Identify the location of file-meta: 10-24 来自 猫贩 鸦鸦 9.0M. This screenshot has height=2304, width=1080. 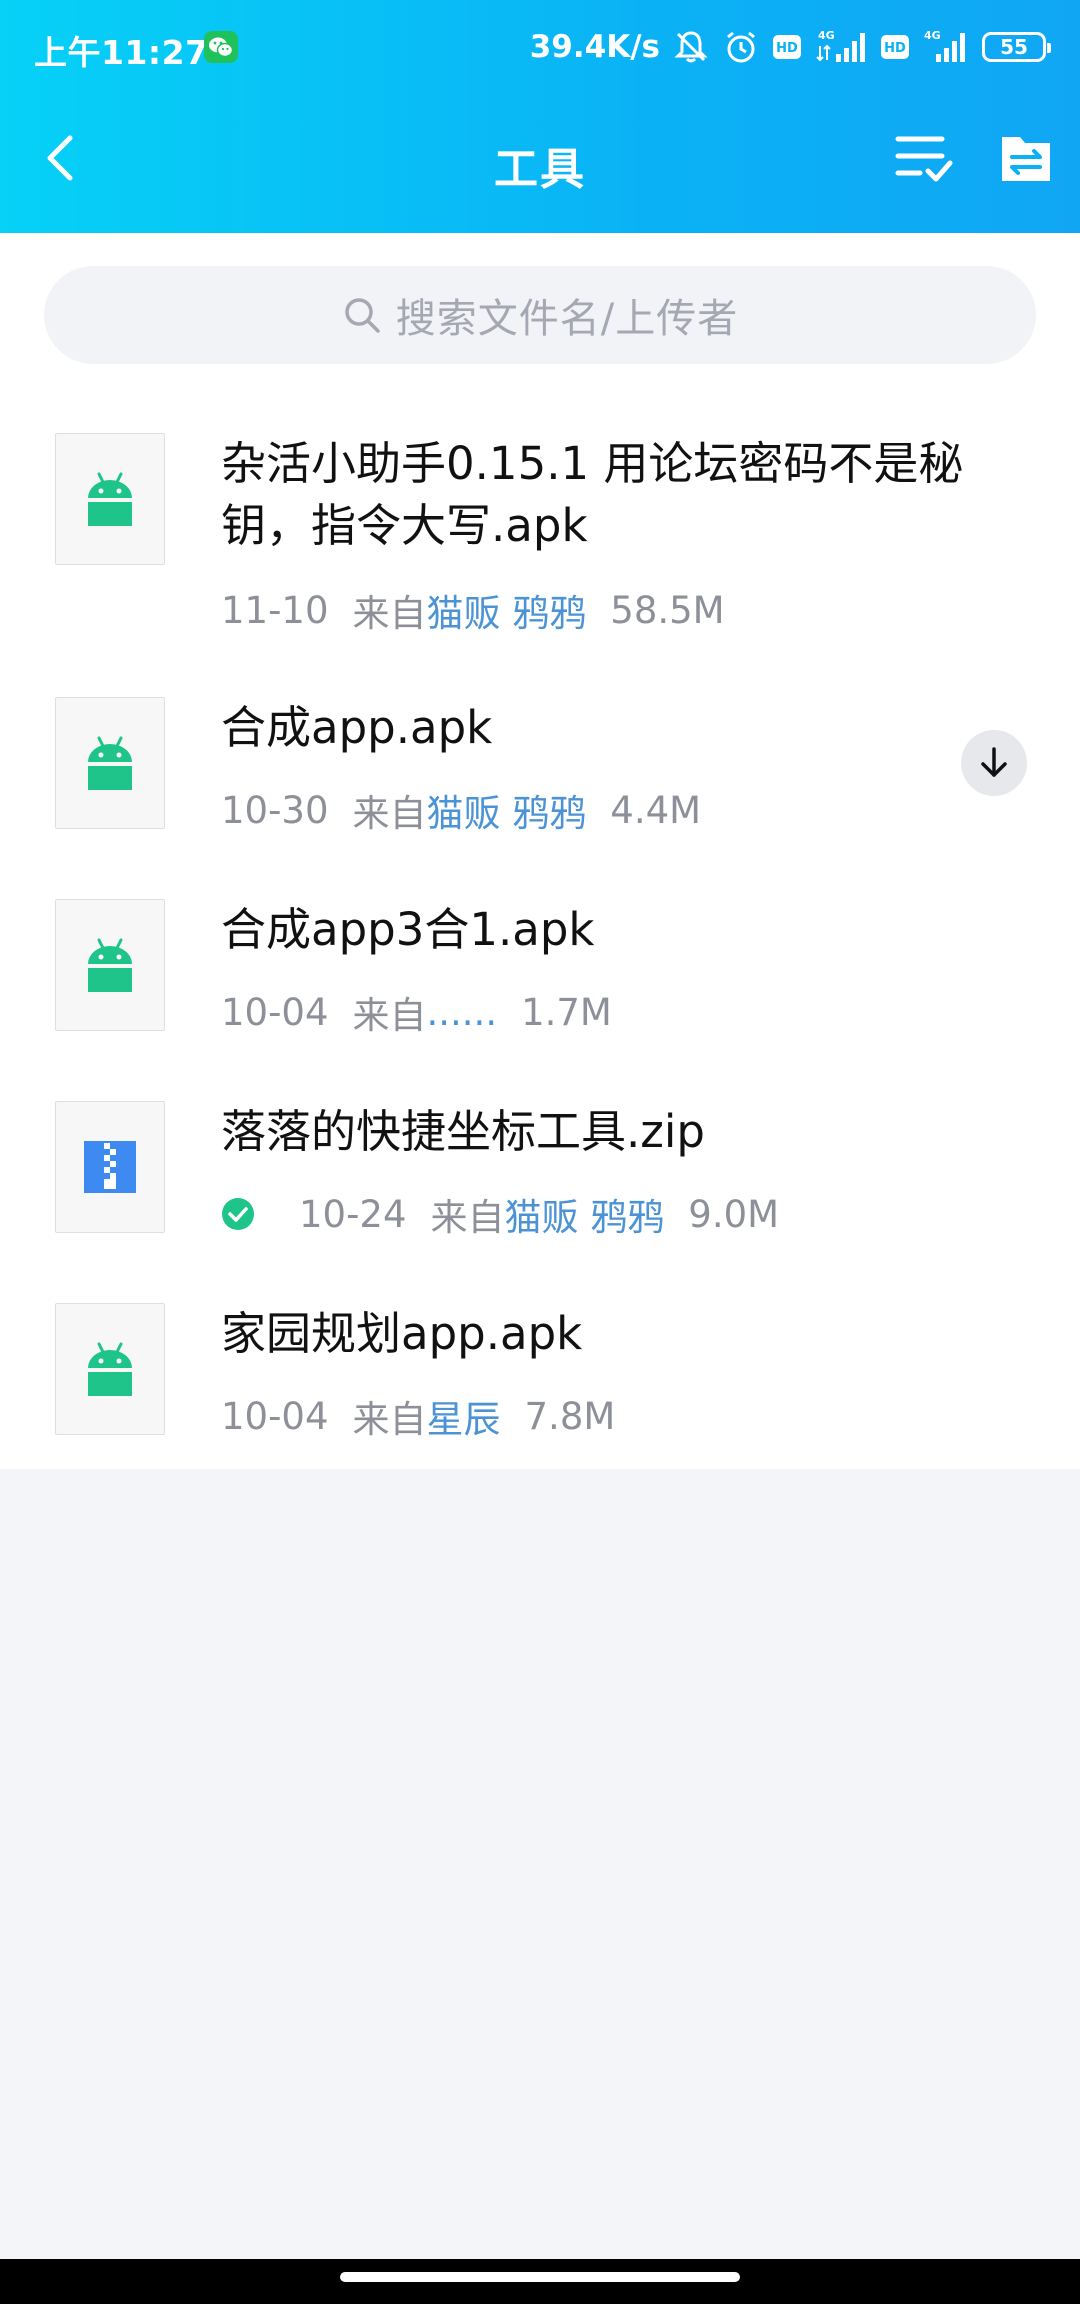
(500, 1214).